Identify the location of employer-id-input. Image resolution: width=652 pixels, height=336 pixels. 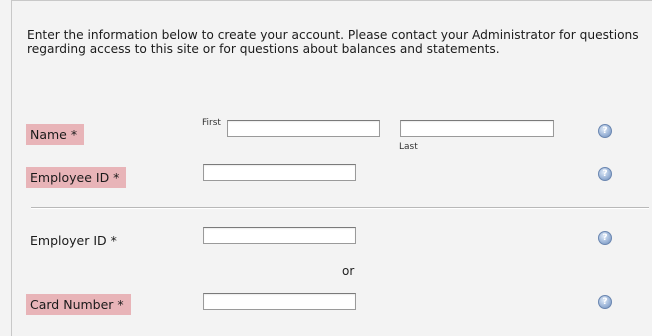
(279, 235).